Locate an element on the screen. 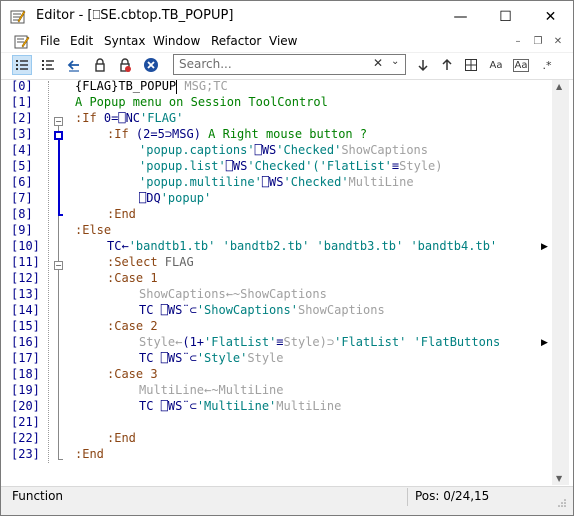  code-line-2: :If 0=⎕NC'FLAG' is located at coordinates (129, 118).